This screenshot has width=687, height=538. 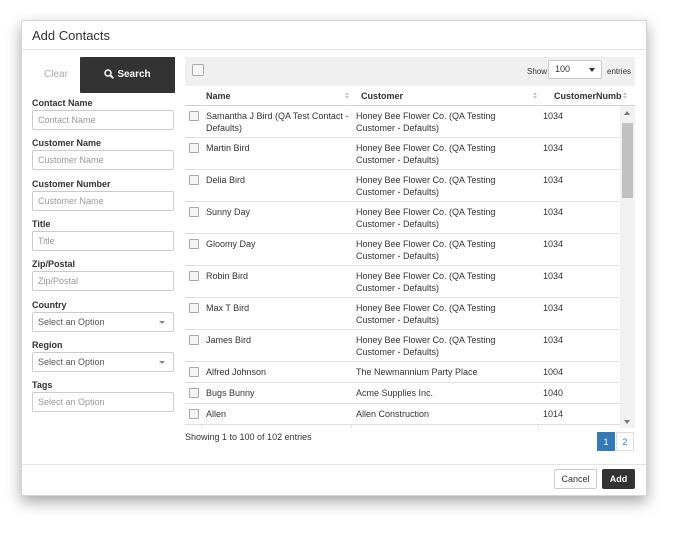 What do you see at coordinates (198, 70) in the screenshot?
I see `select-all-checkbox` at bounding box center [198, 70].